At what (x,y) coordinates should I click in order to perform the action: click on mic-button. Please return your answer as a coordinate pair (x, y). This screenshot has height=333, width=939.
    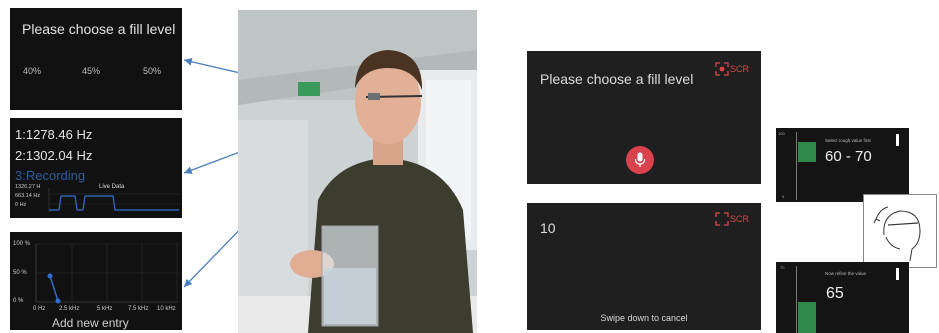
    Looking at the image, I should click on (640, 160).